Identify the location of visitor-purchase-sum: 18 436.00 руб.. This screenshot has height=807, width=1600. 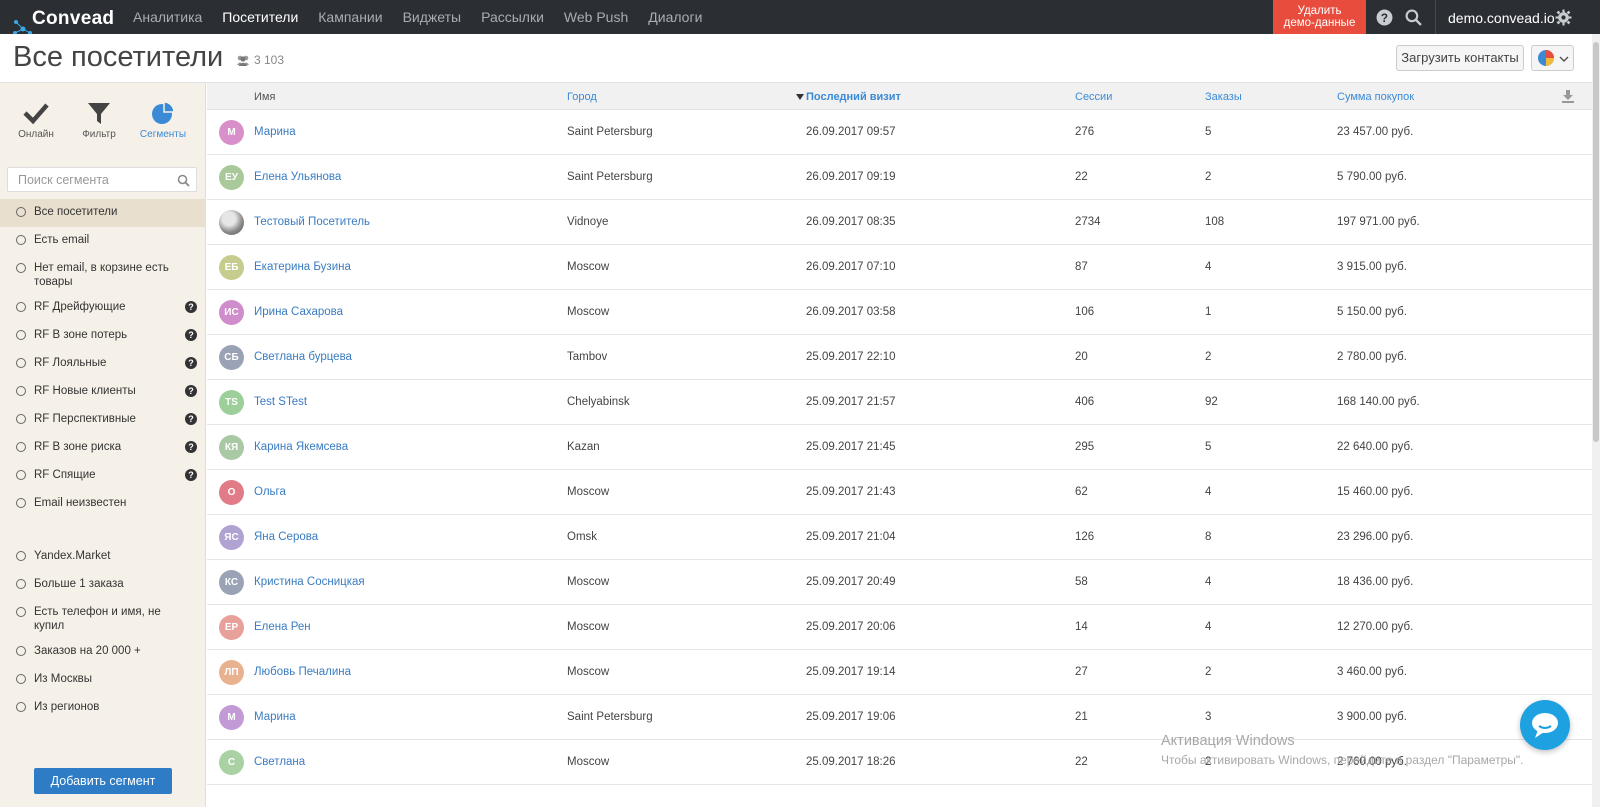
(1375, 582).